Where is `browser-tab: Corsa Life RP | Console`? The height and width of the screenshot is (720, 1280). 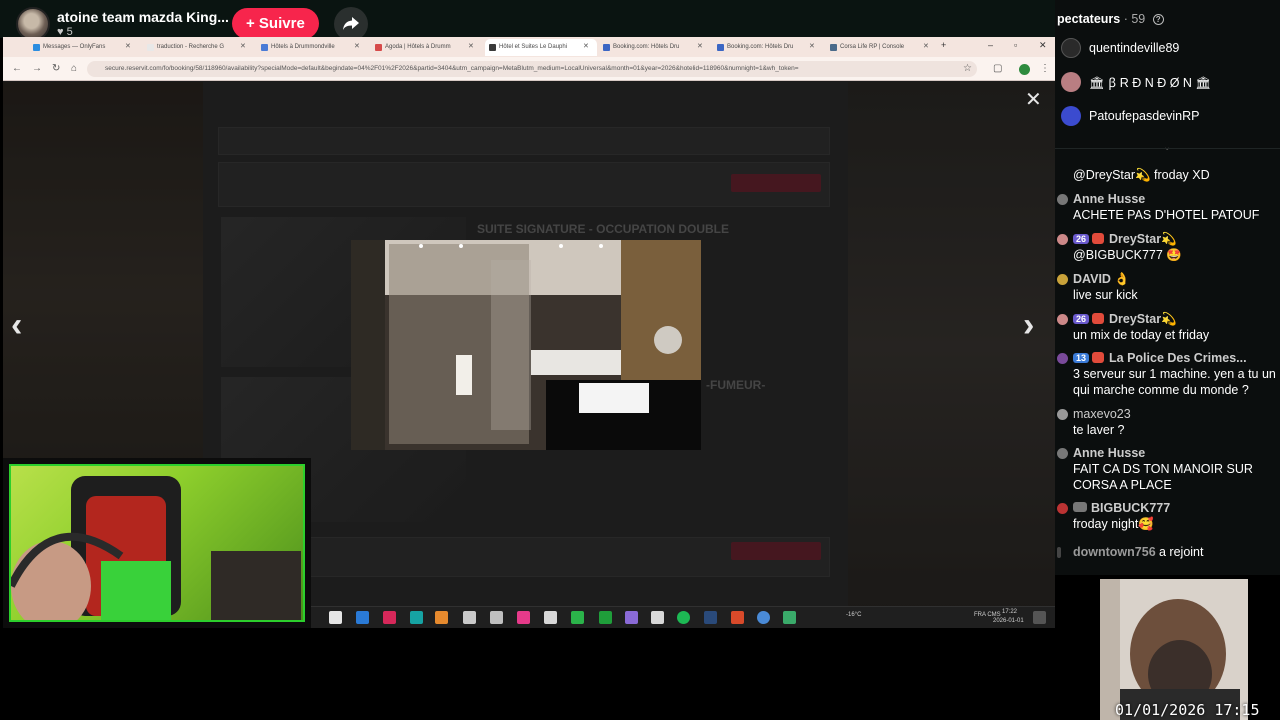
browser-tab: Corsa Life RP | Console is located at coordinates (881, 47).